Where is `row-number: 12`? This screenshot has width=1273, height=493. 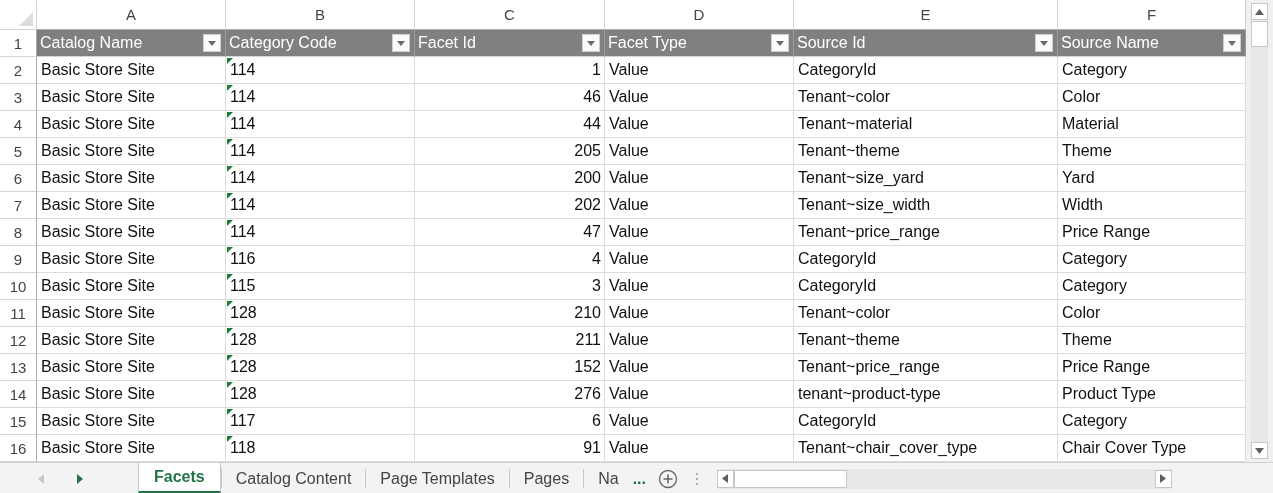 row-number: 12 is located at coordinates (18, 340).